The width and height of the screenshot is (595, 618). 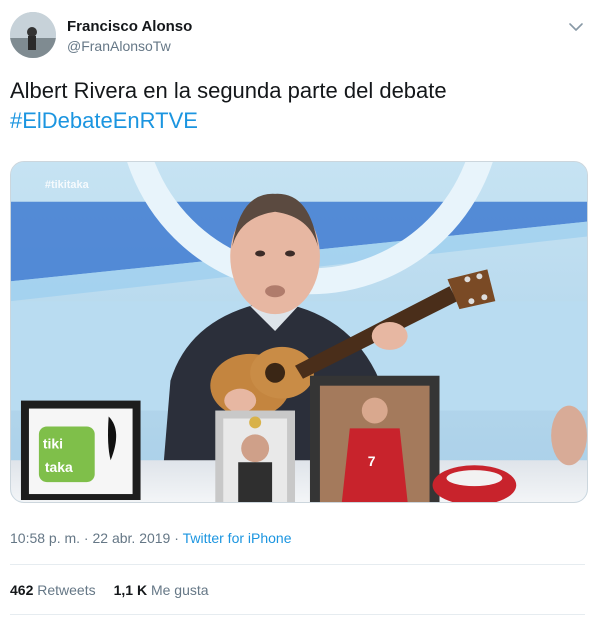 I want to click on sticker-line1: tiki, so click(x=53, y=443).